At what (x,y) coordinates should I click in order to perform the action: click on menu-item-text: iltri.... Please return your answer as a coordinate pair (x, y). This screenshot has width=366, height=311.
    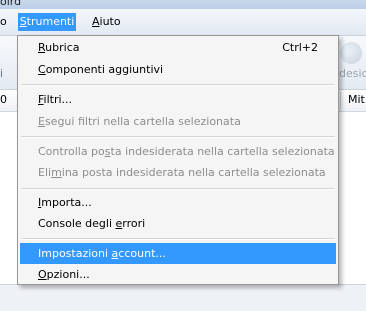
    Looking at the image, I should click on (58, 99).